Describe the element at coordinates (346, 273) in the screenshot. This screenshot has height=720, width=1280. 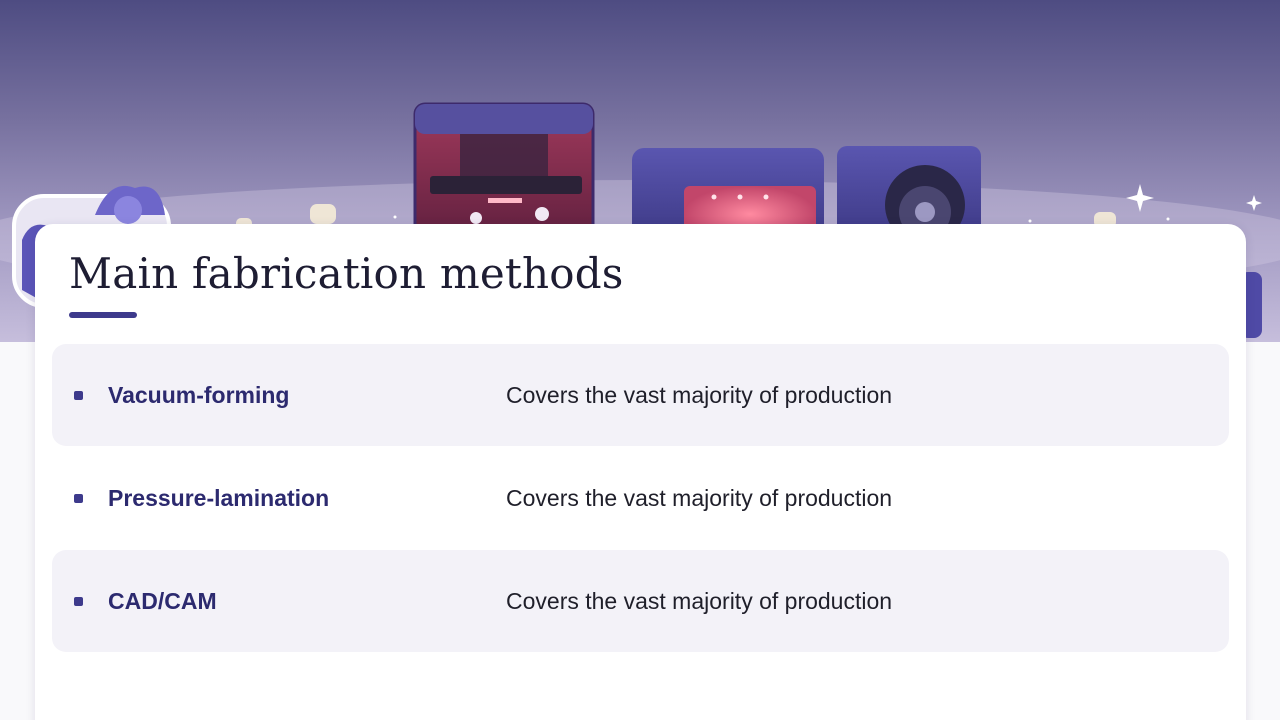
I see `slide-title: Main fabrication methods` at that location.